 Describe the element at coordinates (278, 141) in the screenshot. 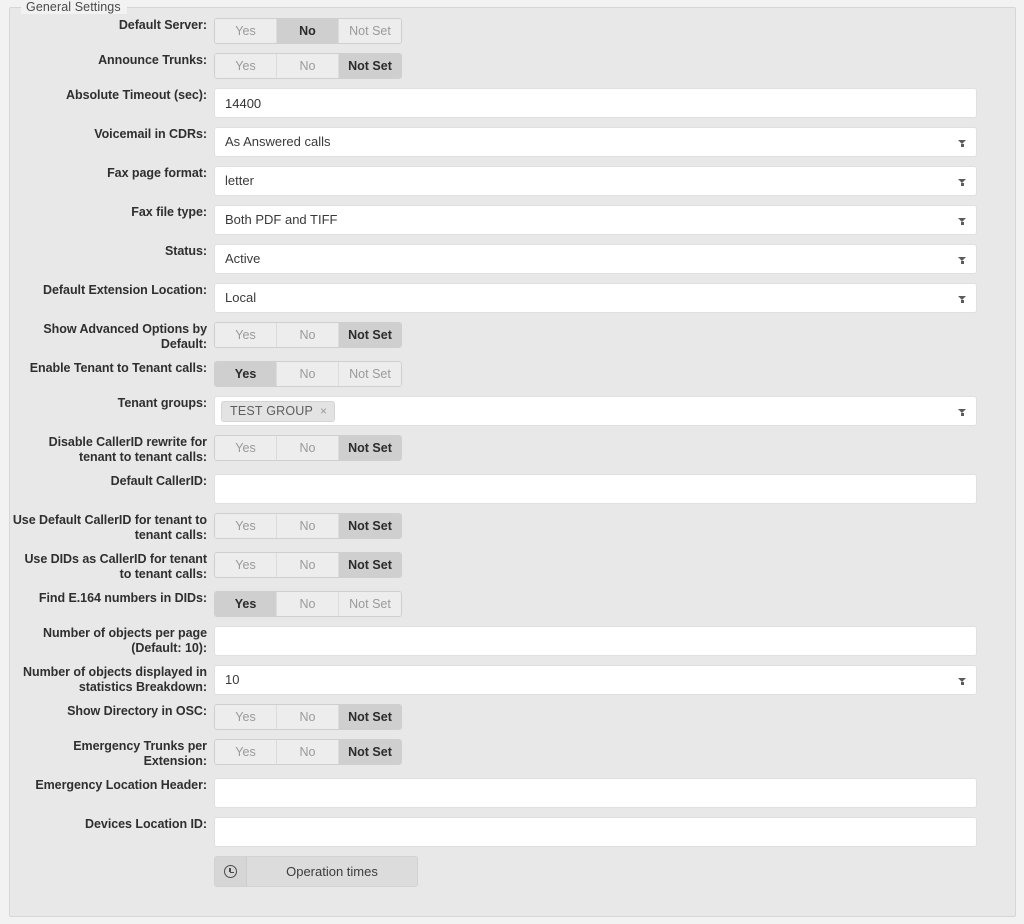

I see `dropdown-value-voicemail-in-cdrs: As Answered calls` at that location.